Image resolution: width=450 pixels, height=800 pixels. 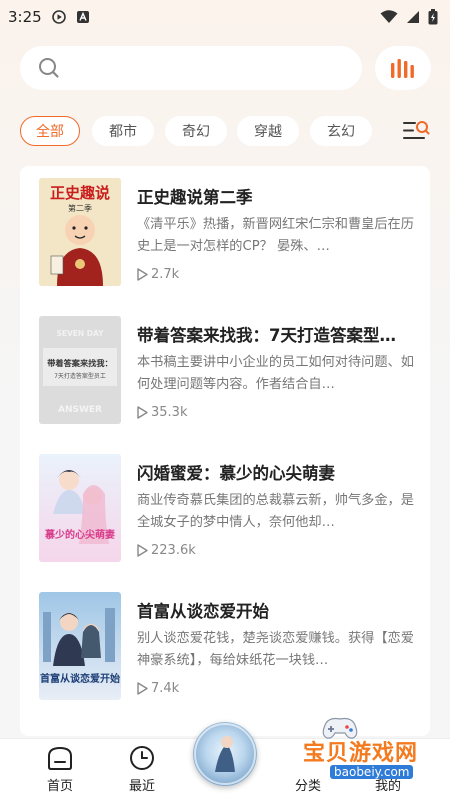 I want to click on ranking-button, so click(x=403, y=68).